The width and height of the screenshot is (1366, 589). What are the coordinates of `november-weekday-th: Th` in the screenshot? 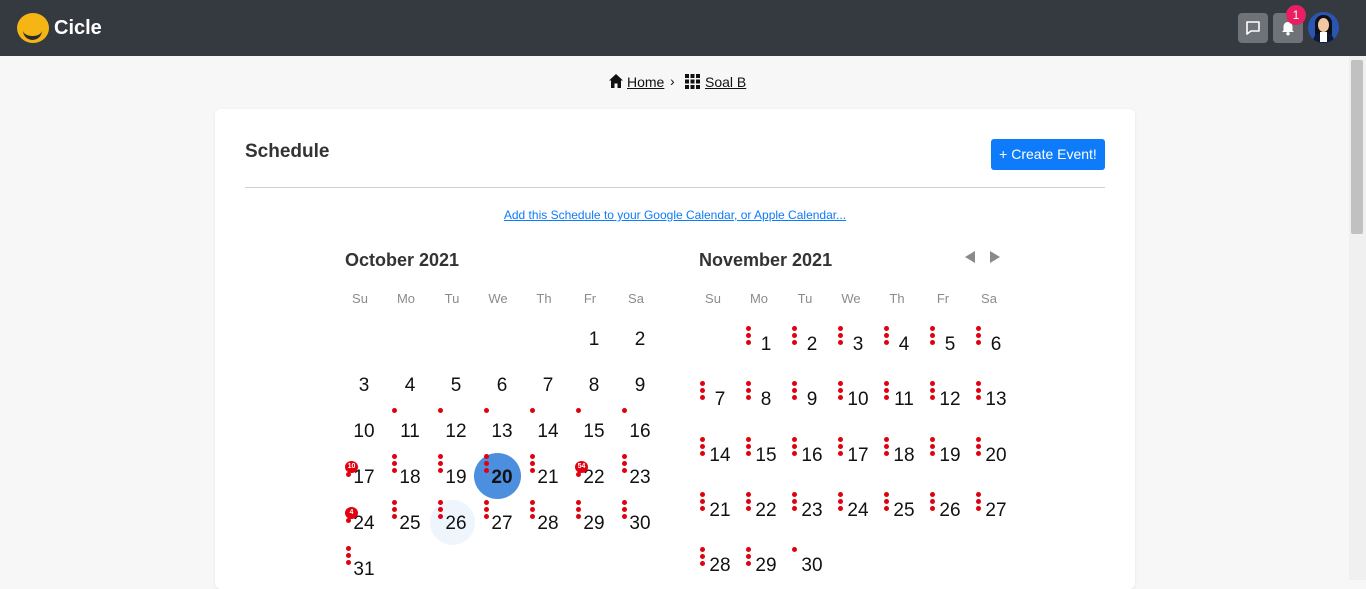 It's located at (897, 298).